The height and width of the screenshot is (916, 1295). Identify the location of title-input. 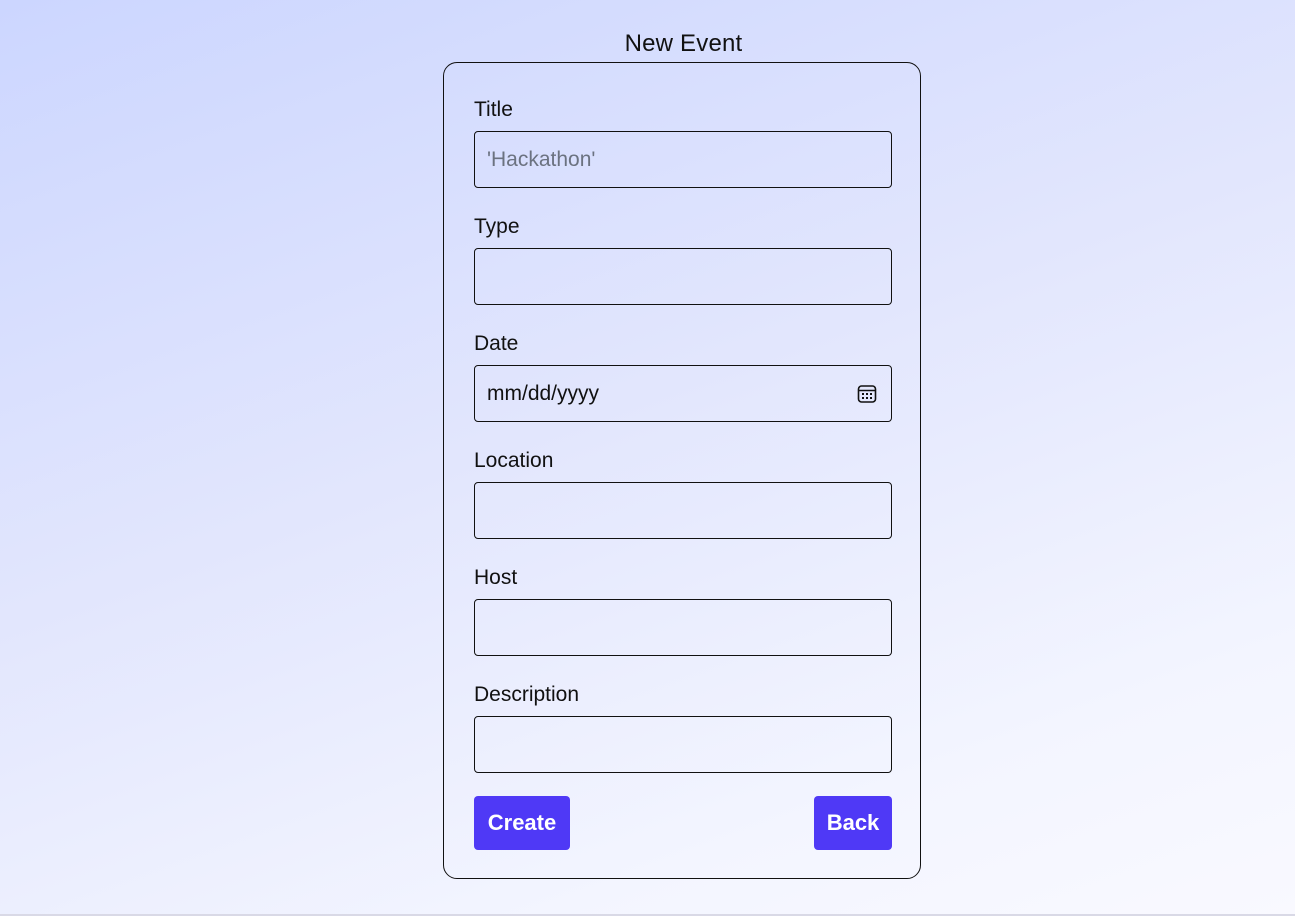
(683, 159).